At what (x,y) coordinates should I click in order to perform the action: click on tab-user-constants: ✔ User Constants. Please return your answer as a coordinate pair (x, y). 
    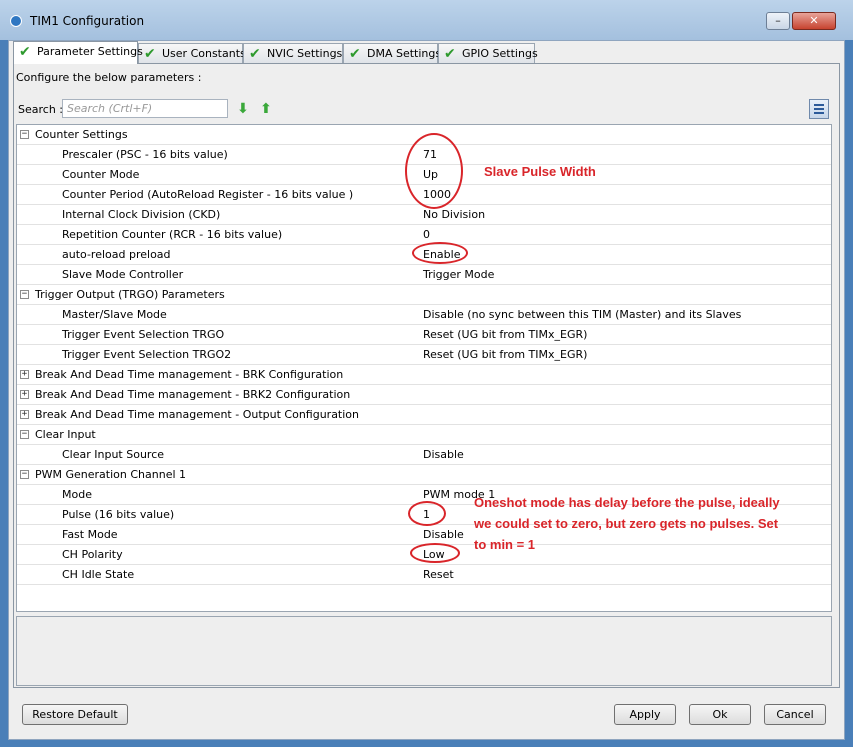
    Looking at the image, I should click on (192, 53).